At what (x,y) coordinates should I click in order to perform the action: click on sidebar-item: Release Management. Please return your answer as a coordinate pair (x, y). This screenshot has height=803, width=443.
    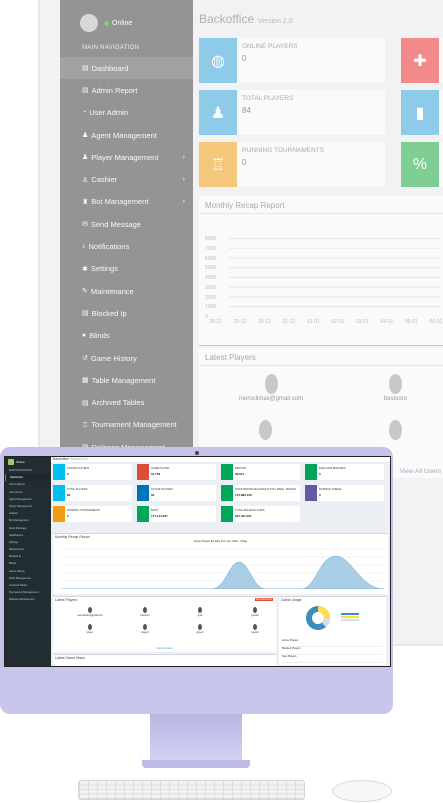
    Looking at the image, I should click on (28, 599).